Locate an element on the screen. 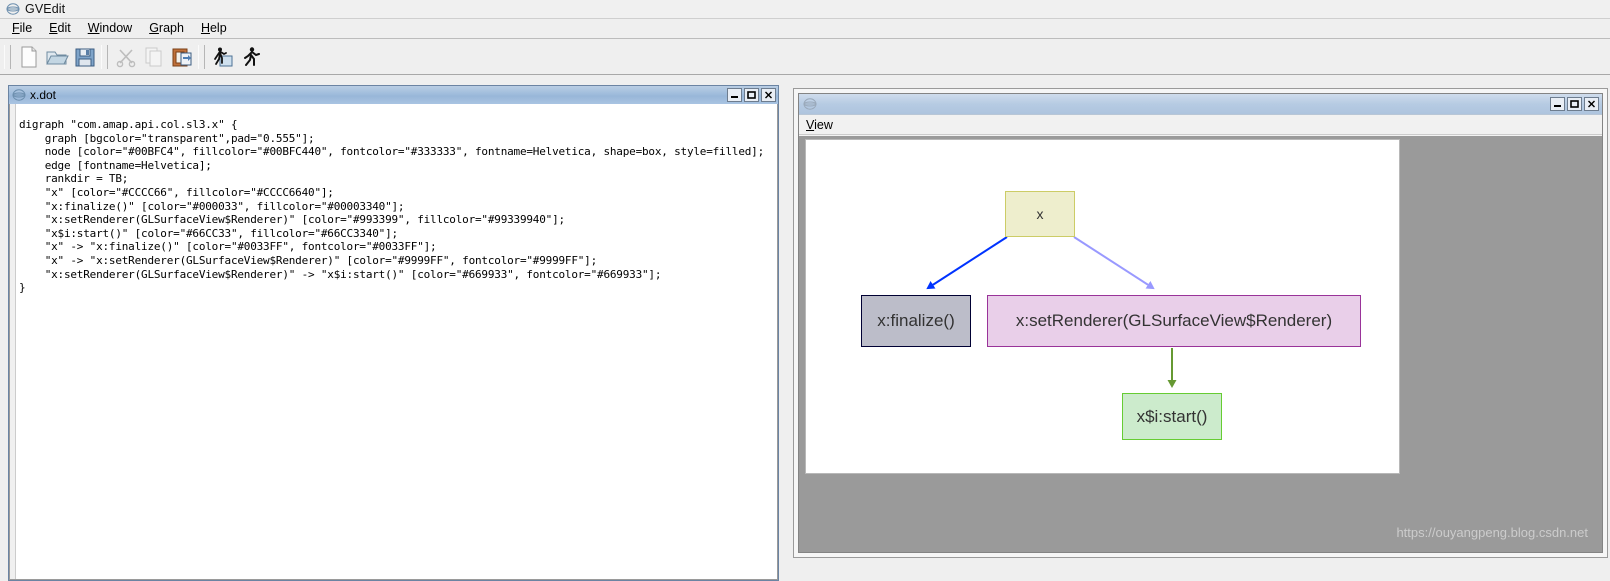  graph-node-start: x$i:start() is located at coordinates (1172, 416).